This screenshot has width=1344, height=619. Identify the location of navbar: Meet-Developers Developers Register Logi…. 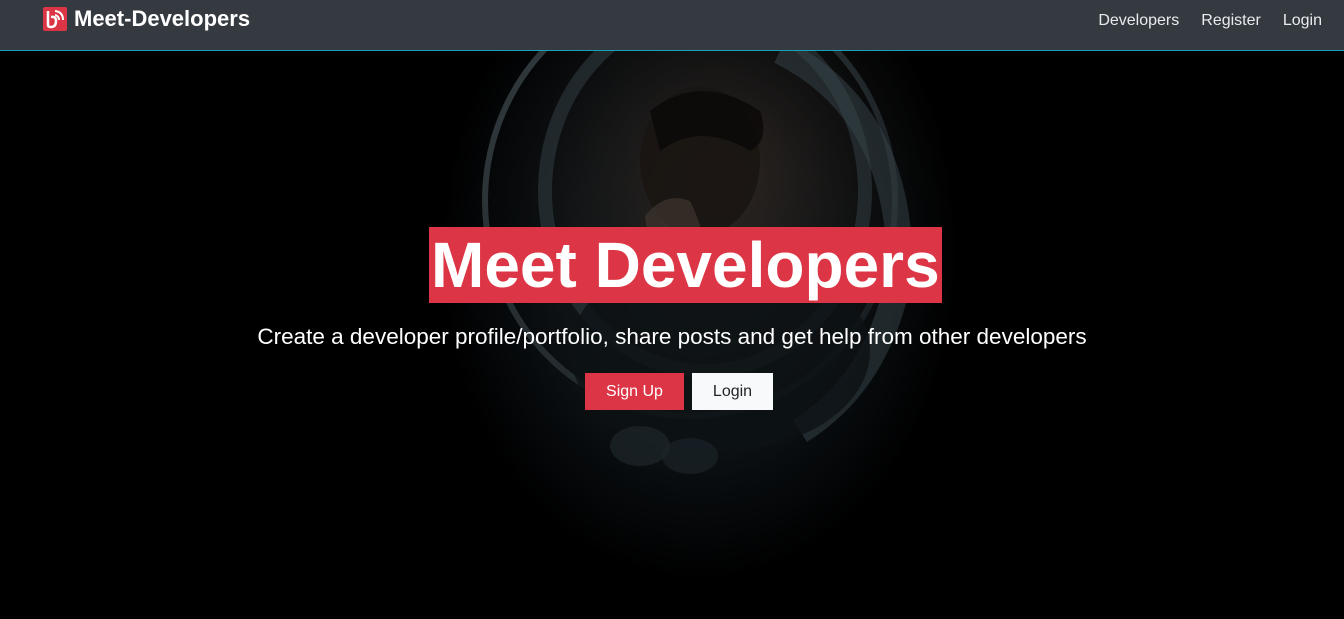
(672, 25).